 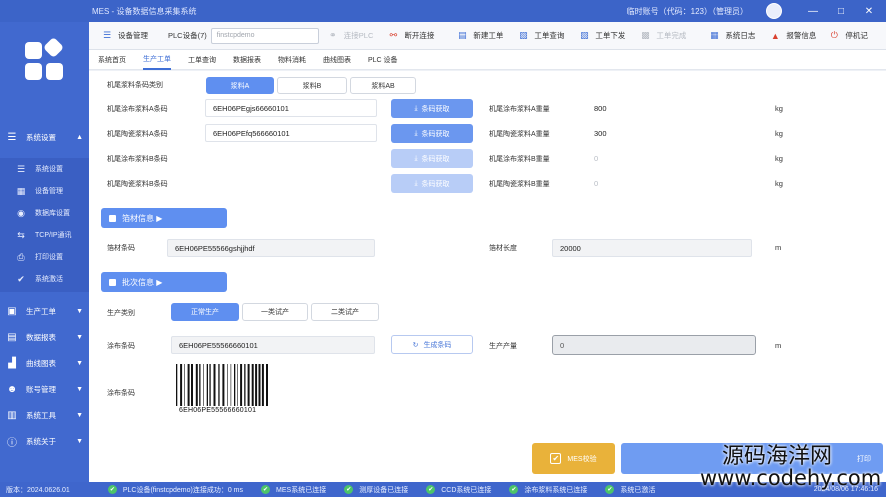 I want to click on toolbar-label: PLC设备(7), so click(x=187, y=35).